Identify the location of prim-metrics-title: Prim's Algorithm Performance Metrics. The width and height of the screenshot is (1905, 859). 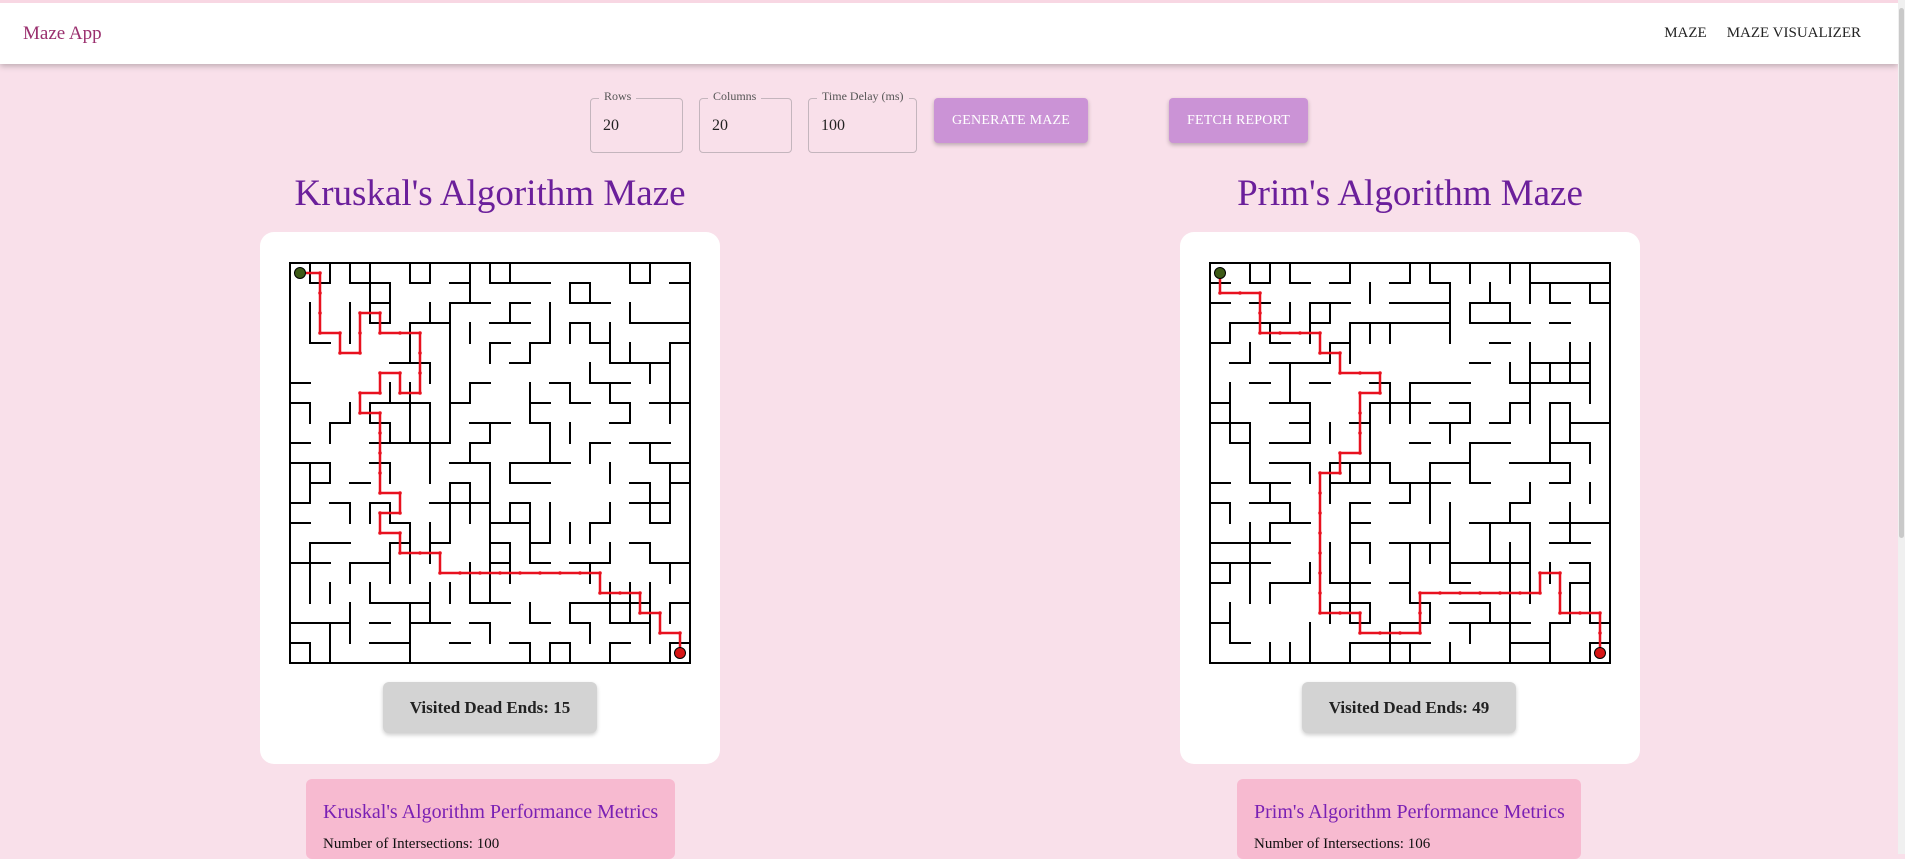
(1409, 812).